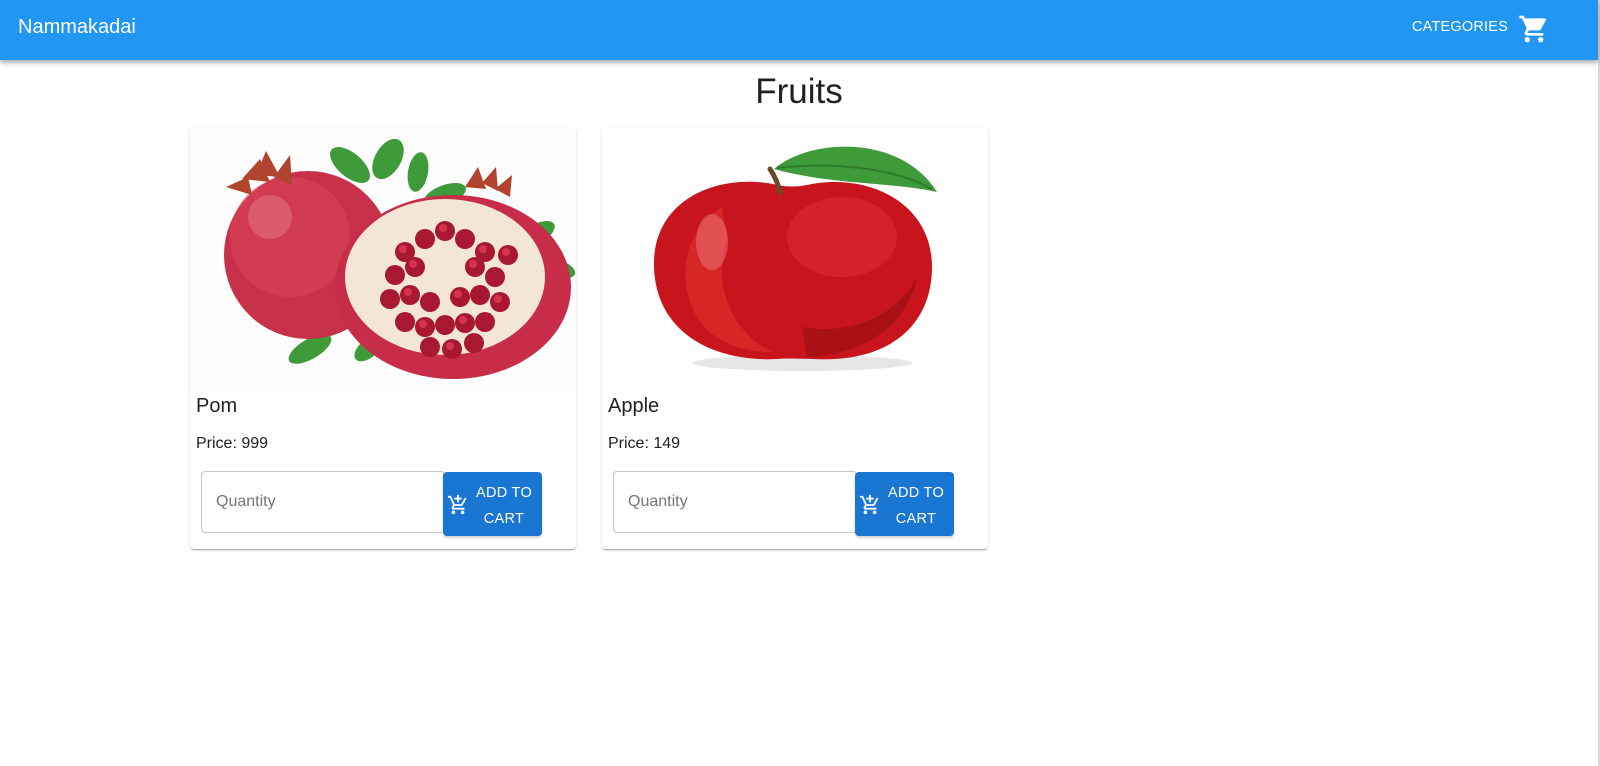 The height and width of the screenshot is (766, 1600). I want to click on product-card: Pom Price: 999 ADD TO CART, so click(383, 338).